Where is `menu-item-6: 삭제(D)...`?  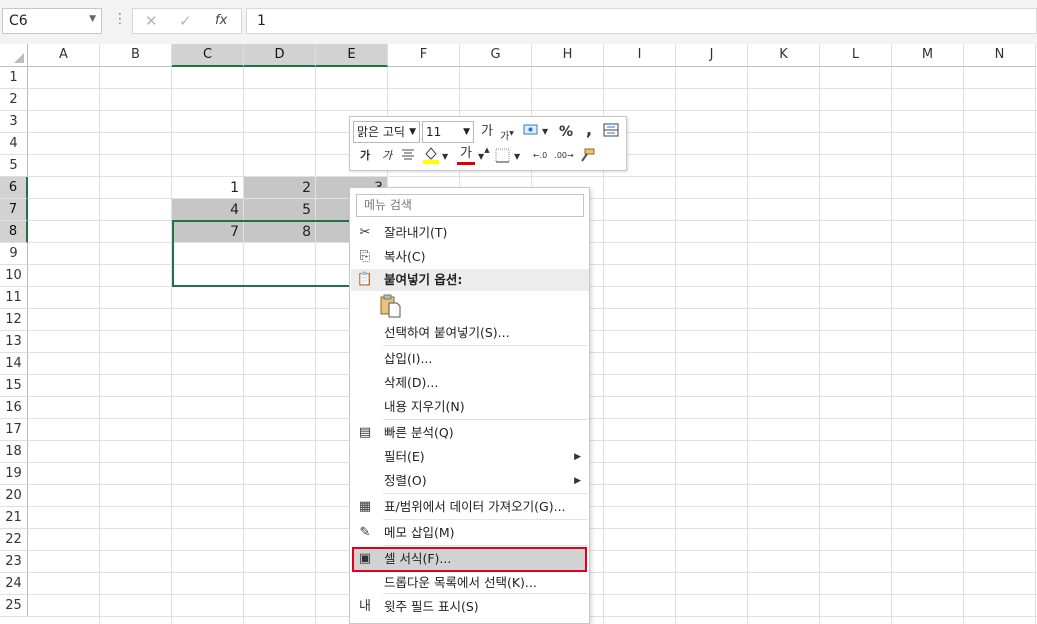 menu-item-6: 삭제(D)... is located at coordinates (470, 383).